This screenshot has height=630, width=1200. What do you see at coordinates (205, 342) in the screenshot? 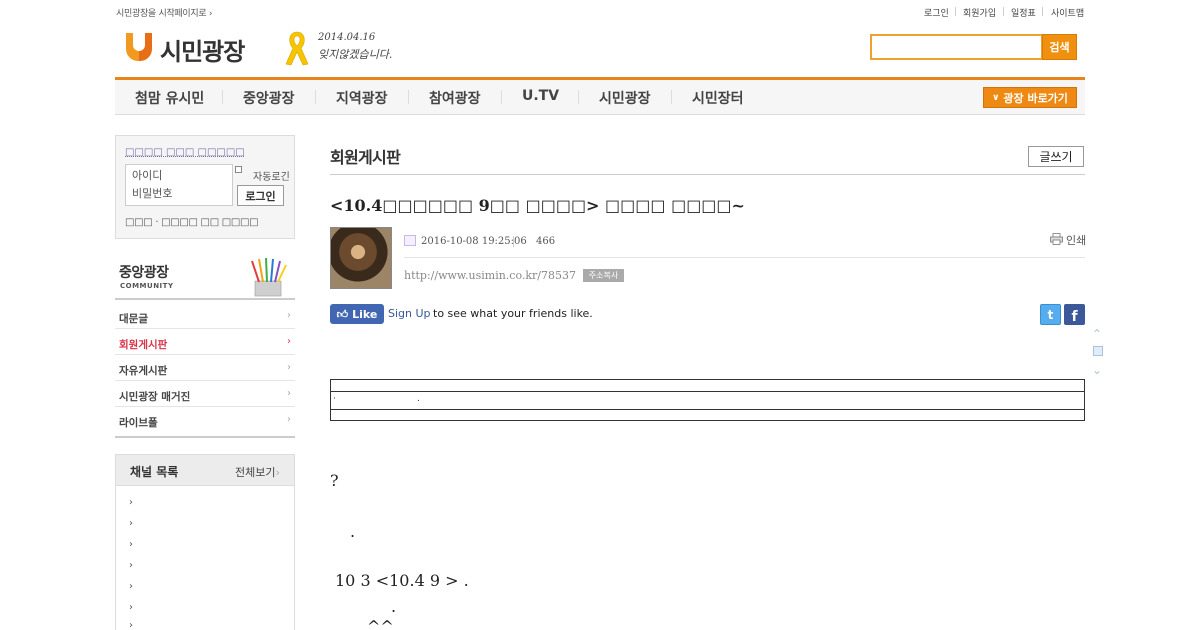
I see `sidebar-item-member-board: 회원게시판 ›` at bounding box center [205, 342].